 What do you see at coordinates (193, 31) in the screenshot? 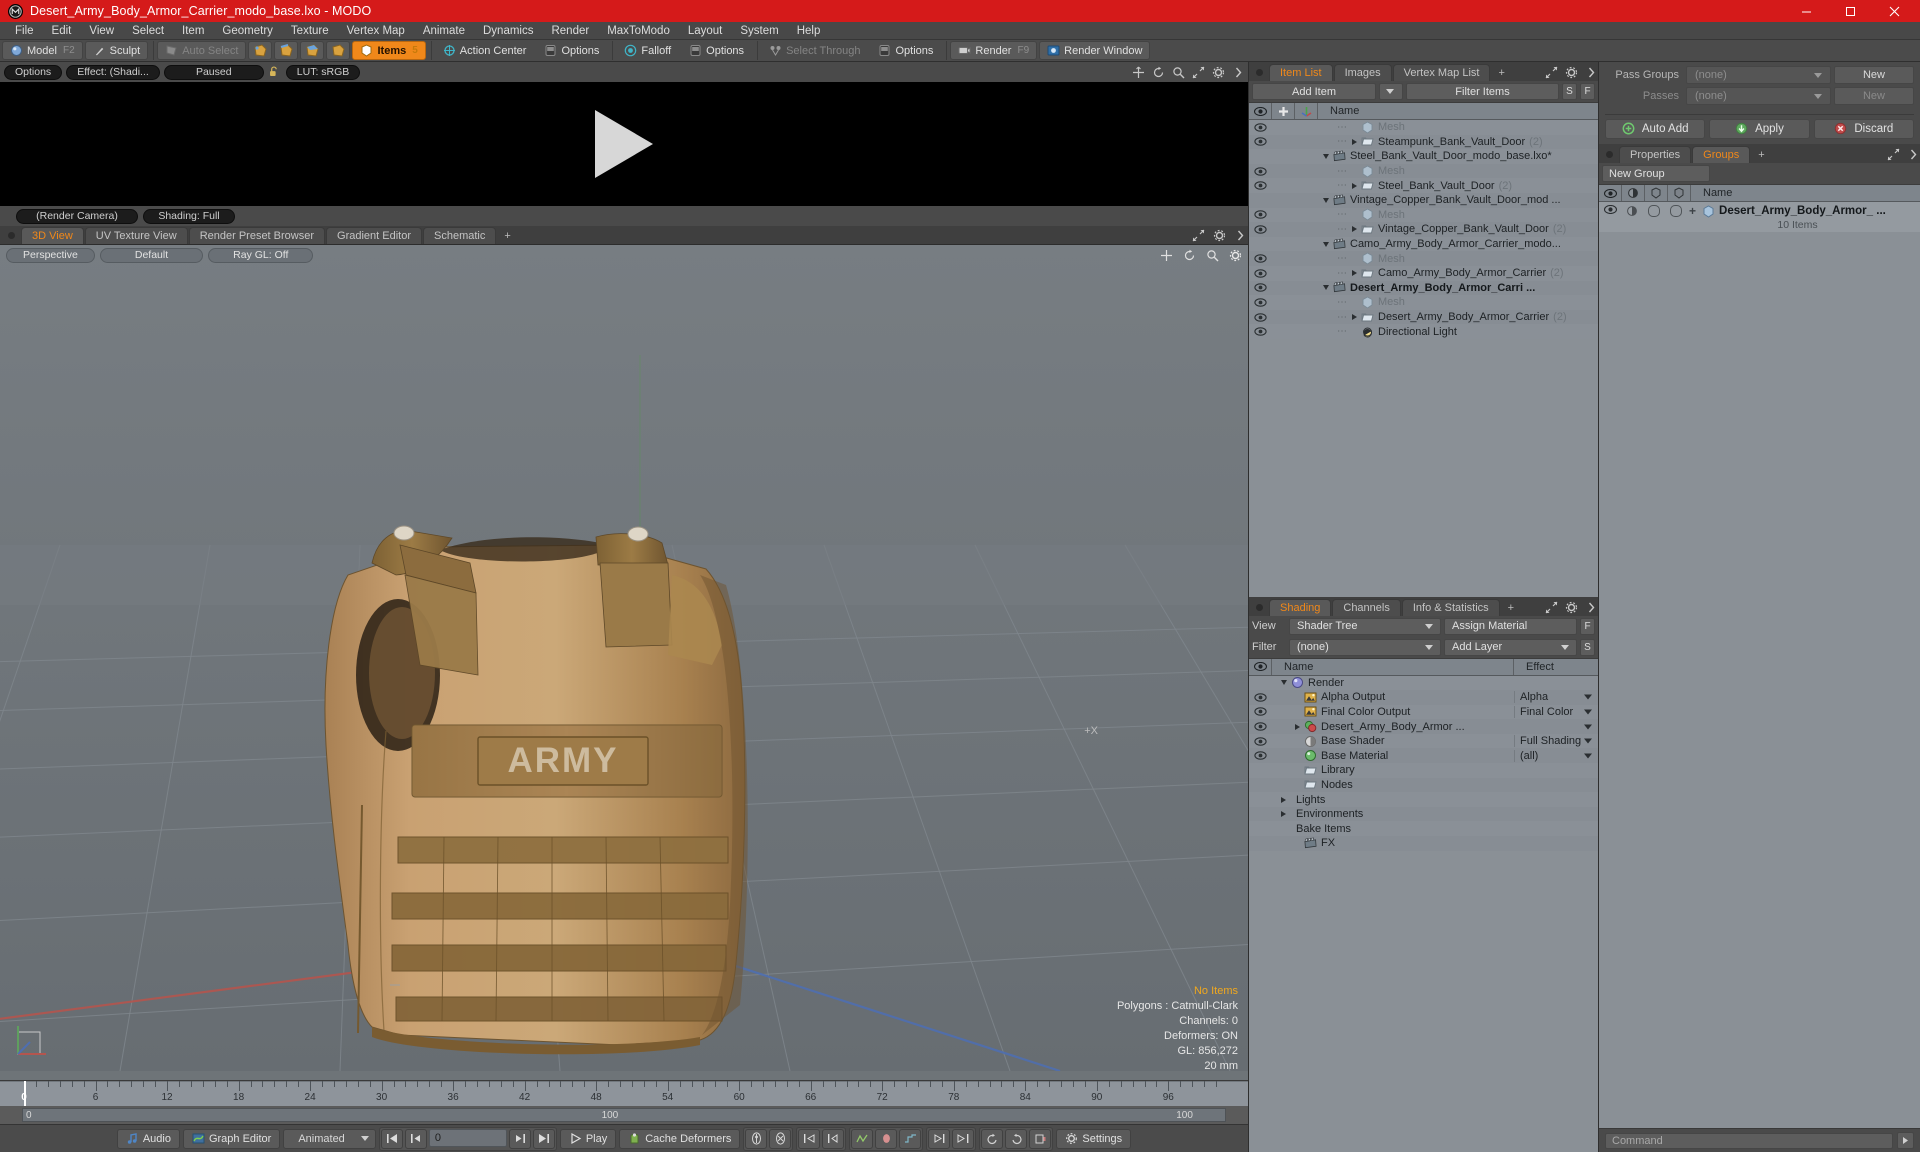
I see `menu-item: Item` at bounding box center [193, 31].